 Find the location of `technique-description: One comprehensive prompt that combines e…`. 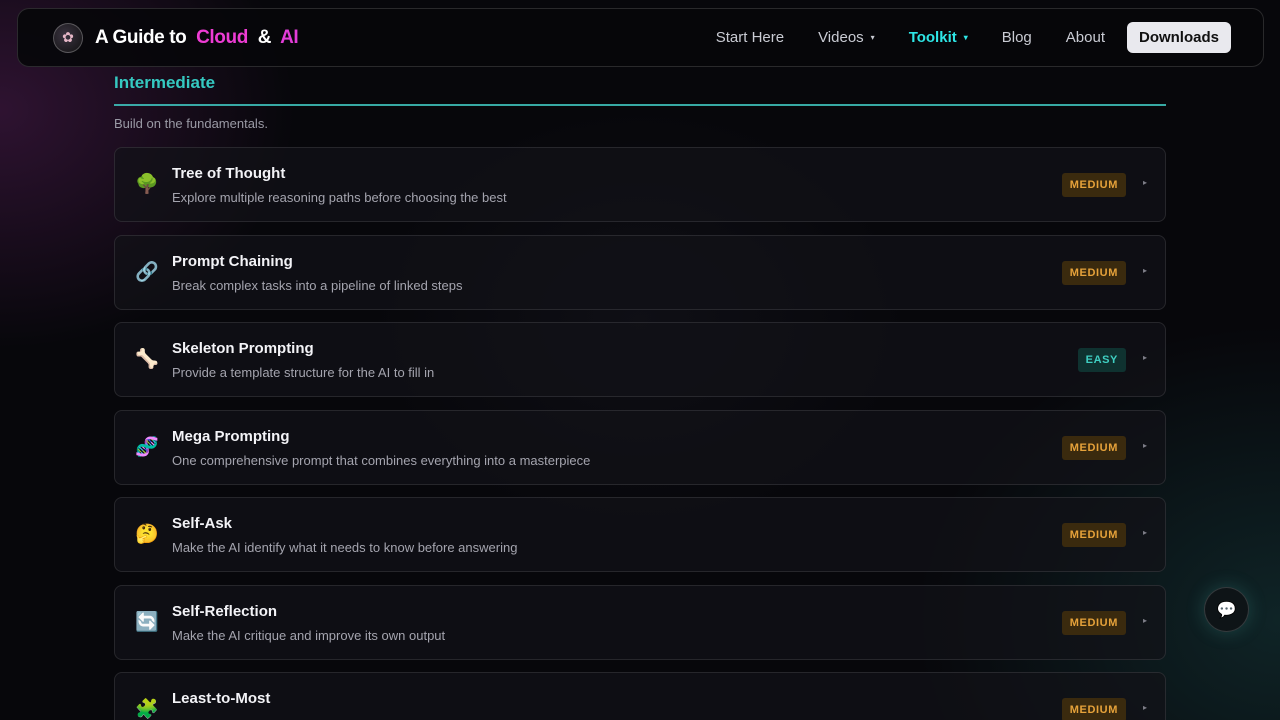

technique-description: One comprehensive prompt that combines e… is located at coordinates (381, 460).